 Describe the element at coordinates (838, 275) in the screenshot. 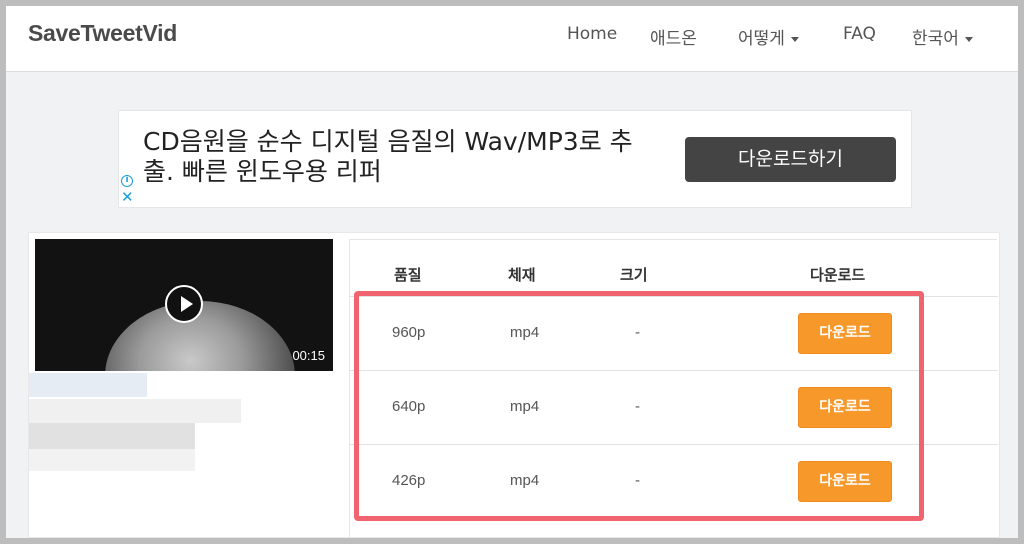

I see `header-download: 다운로드` at that location.